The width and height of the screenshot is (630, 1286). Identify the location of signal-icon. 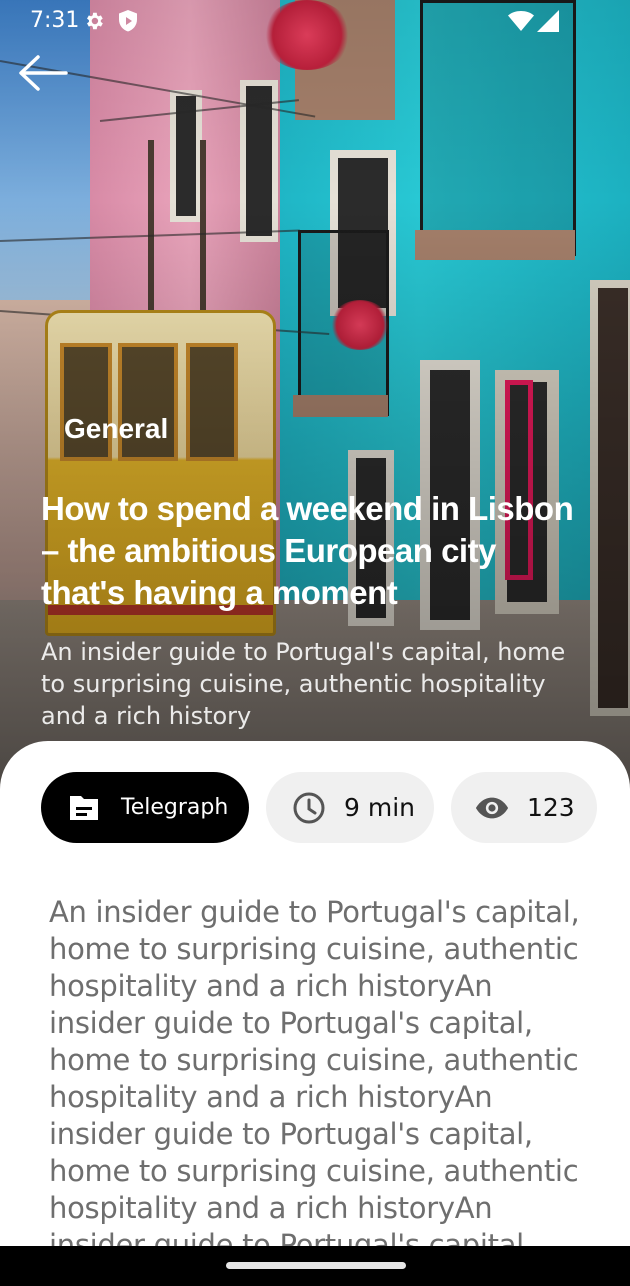
(548, 21).